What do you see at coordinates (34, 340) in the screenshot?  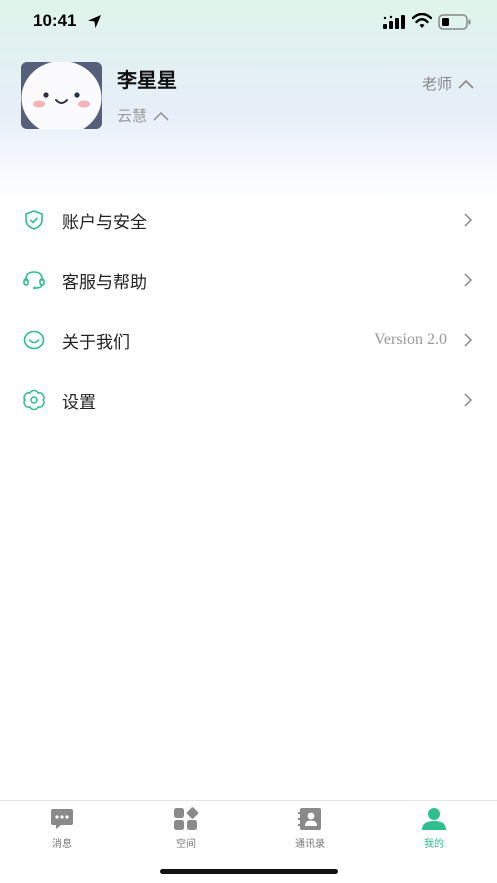 I see `smile-icon` at bounding box center [34, 340].